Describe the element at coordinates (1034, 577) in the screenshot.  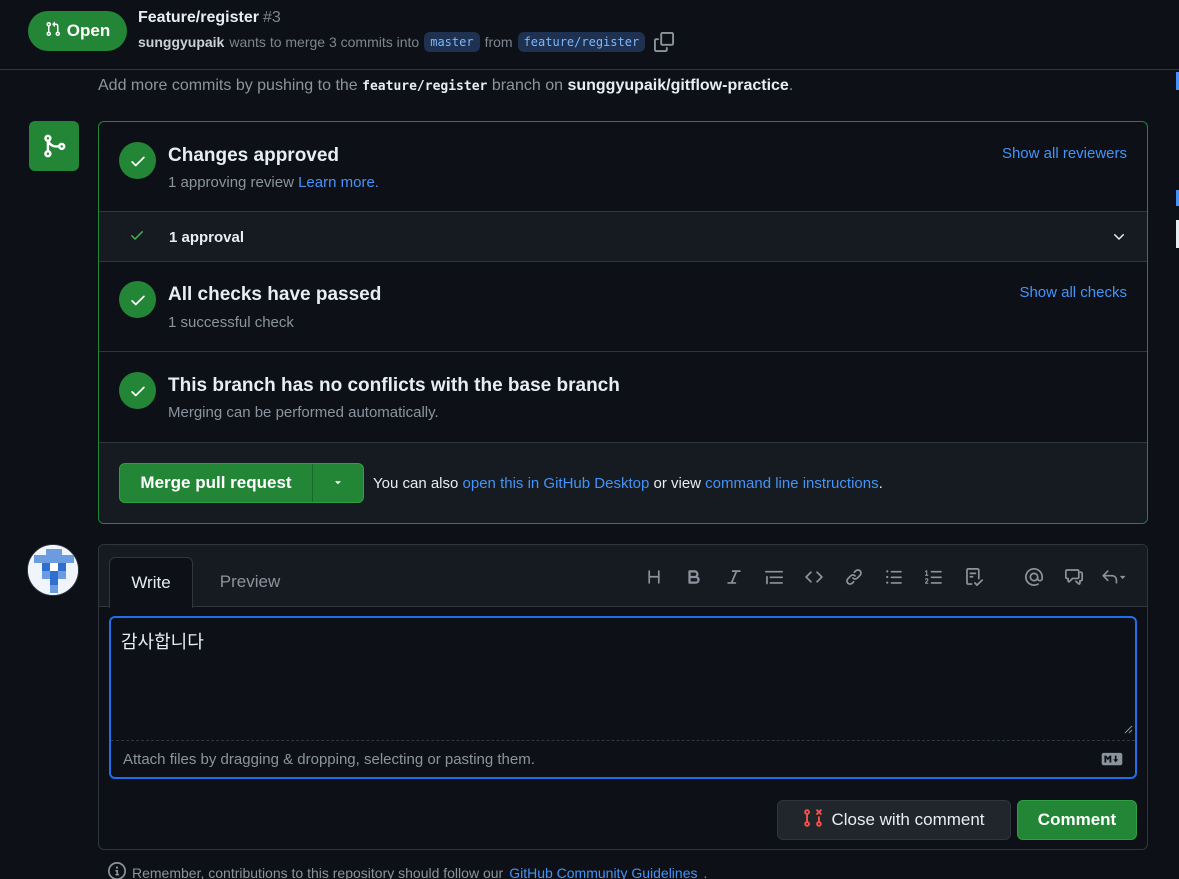
I see `mention-icon` at that location.